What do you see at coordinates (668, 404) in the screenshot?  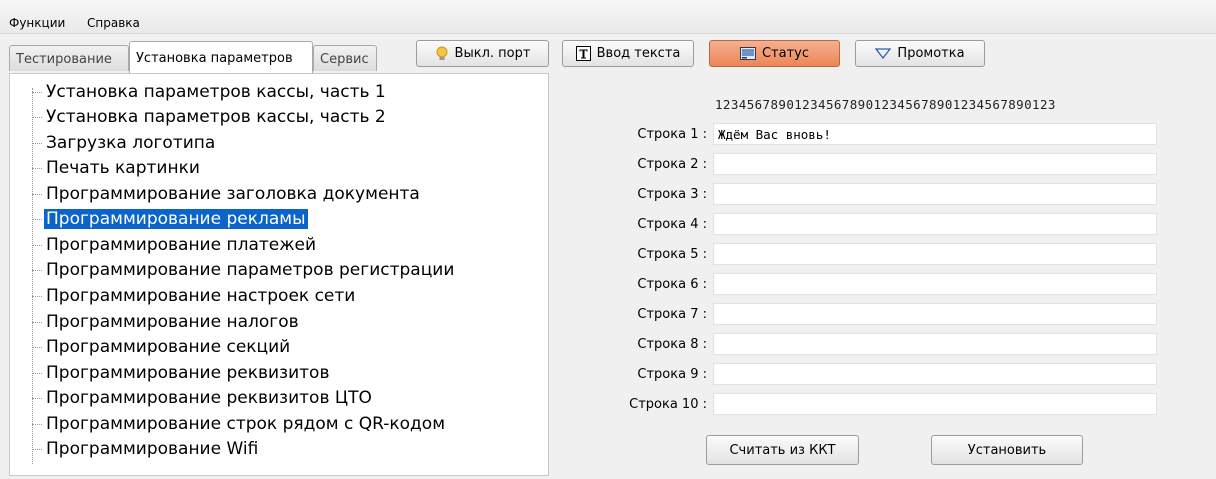 I see `line-label: Строка 10 :` at bounding box center [668, 404].